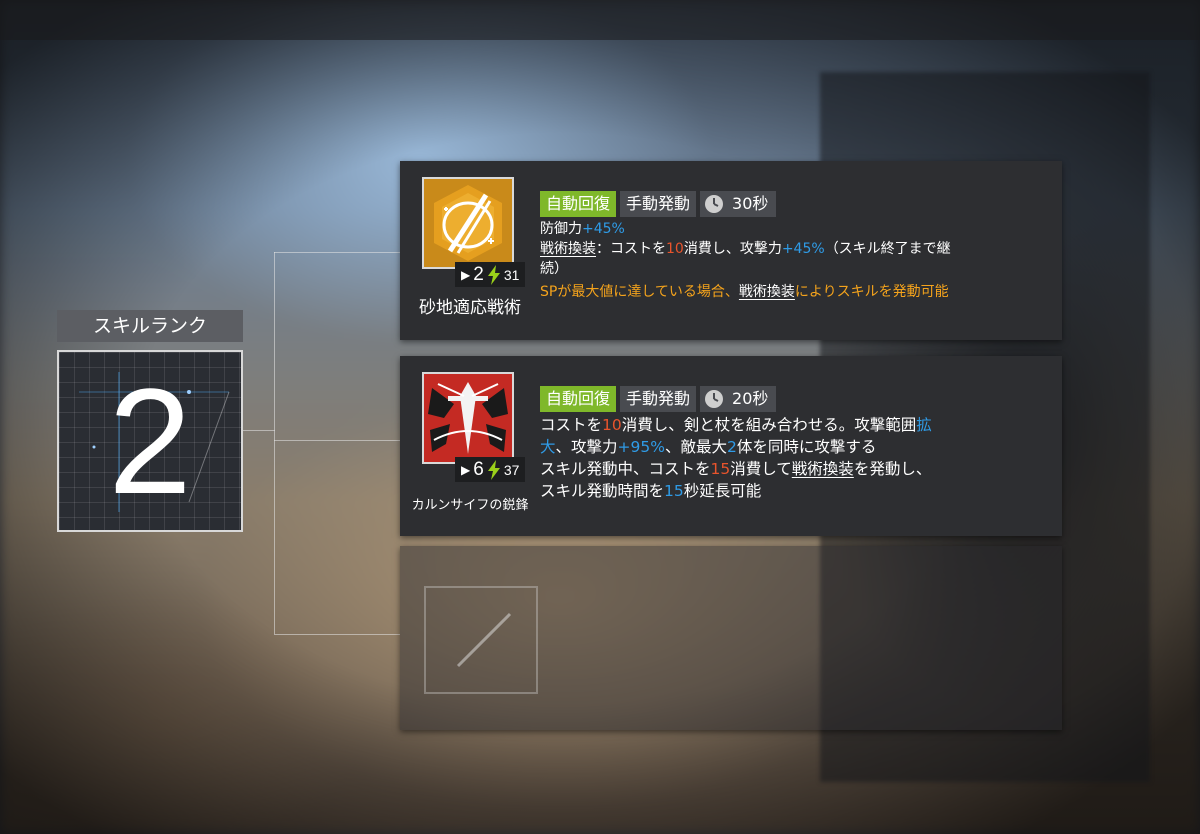  What do you see at coordinates (511, 469) in the screenshot?
I see `skill-sp-cost: 37` at bounding box center [511, 469].